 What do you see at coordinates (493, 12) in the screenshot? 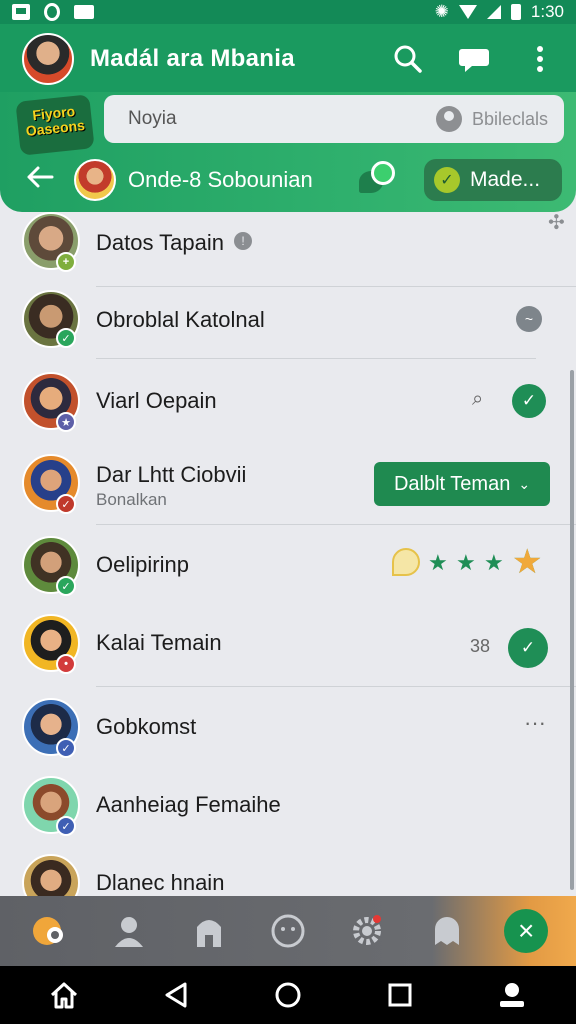
I see `signal-icon` at bounding box center [493, 12].